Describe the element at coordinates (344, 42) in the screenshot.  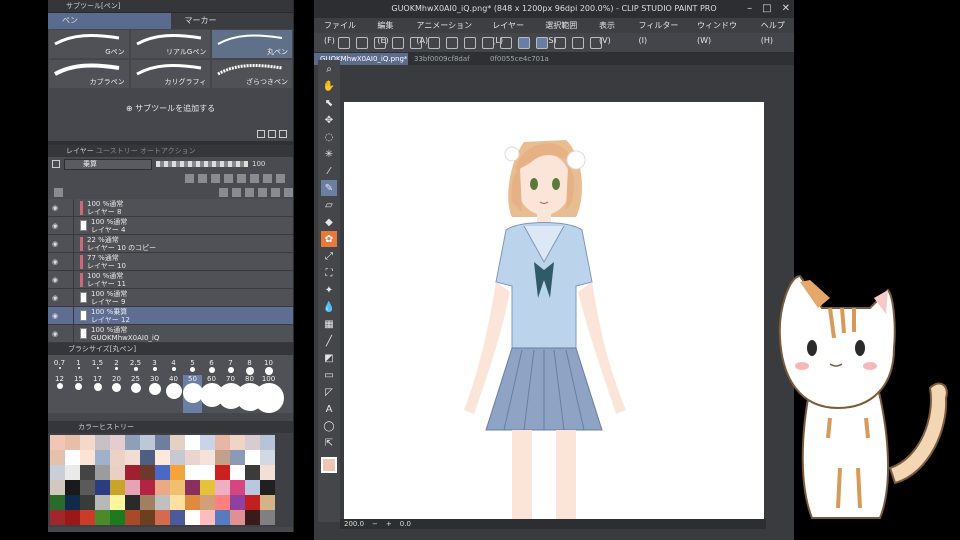
I see `new-file-icon` at that location.